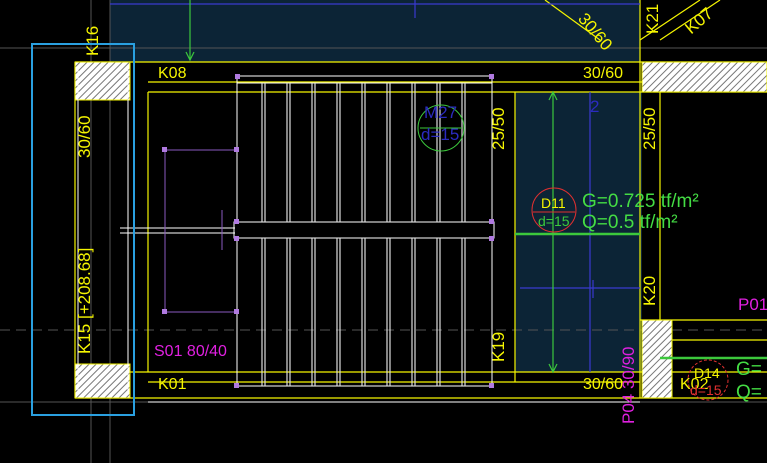 The image size is (767, 463). I want to click on beam-label-k20: K20, so click(649, 290).